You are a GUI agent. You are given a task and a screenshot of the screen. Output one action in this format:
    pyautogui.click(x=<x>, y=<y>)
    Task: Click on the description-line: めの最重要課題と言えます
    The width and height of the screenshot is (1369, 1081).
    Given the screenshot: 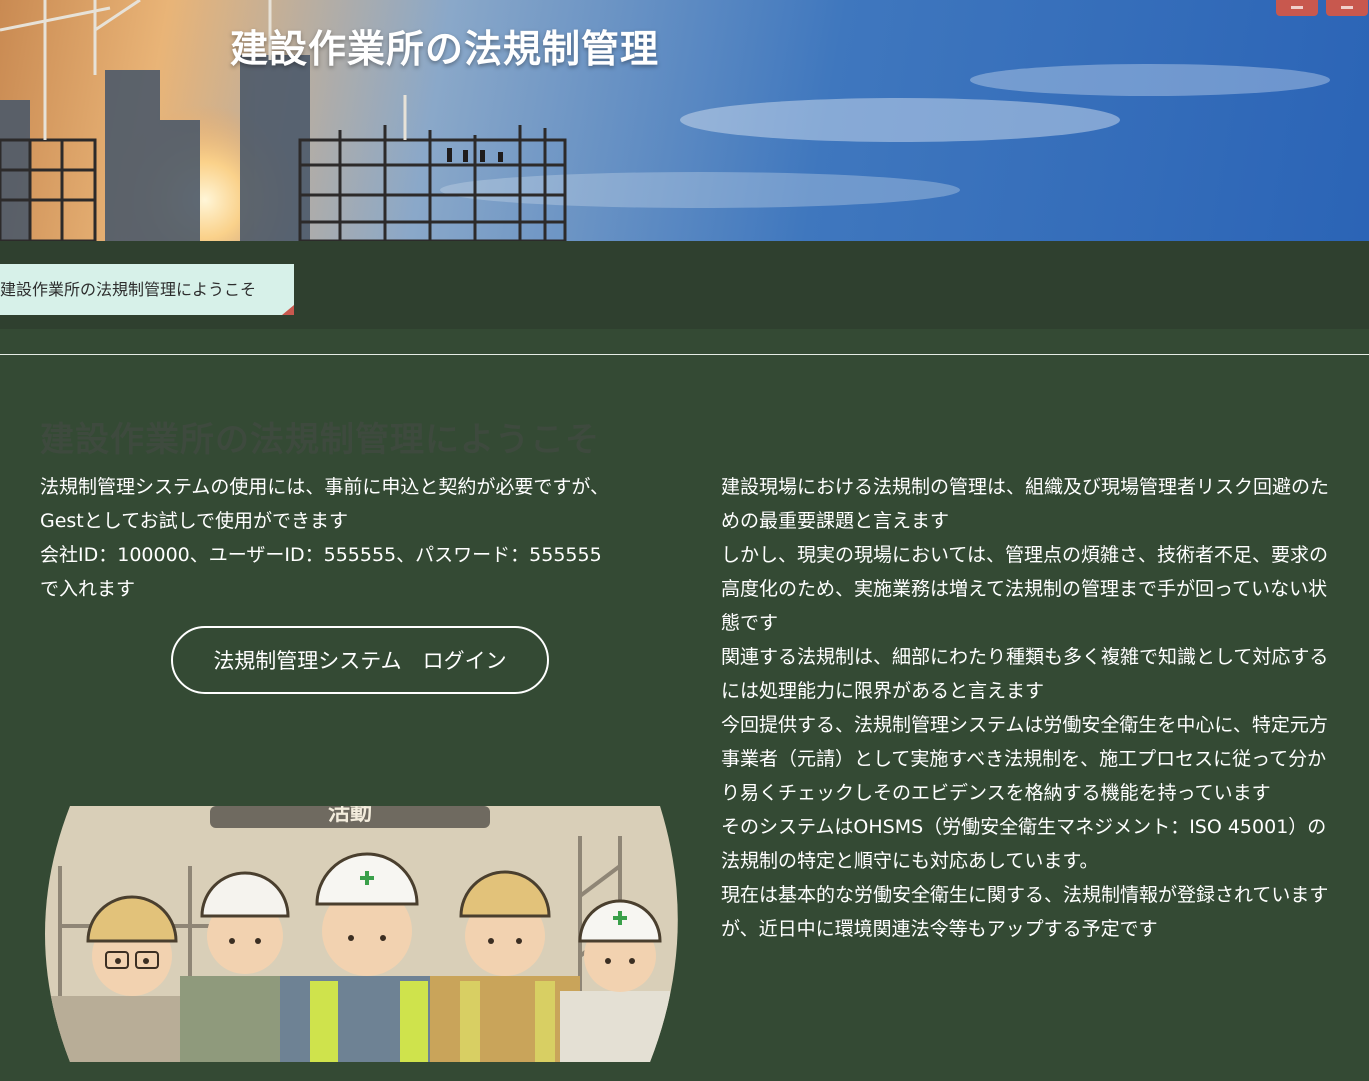 What is the action you would take?
    pyautogui.click(x=835, y=521)
    